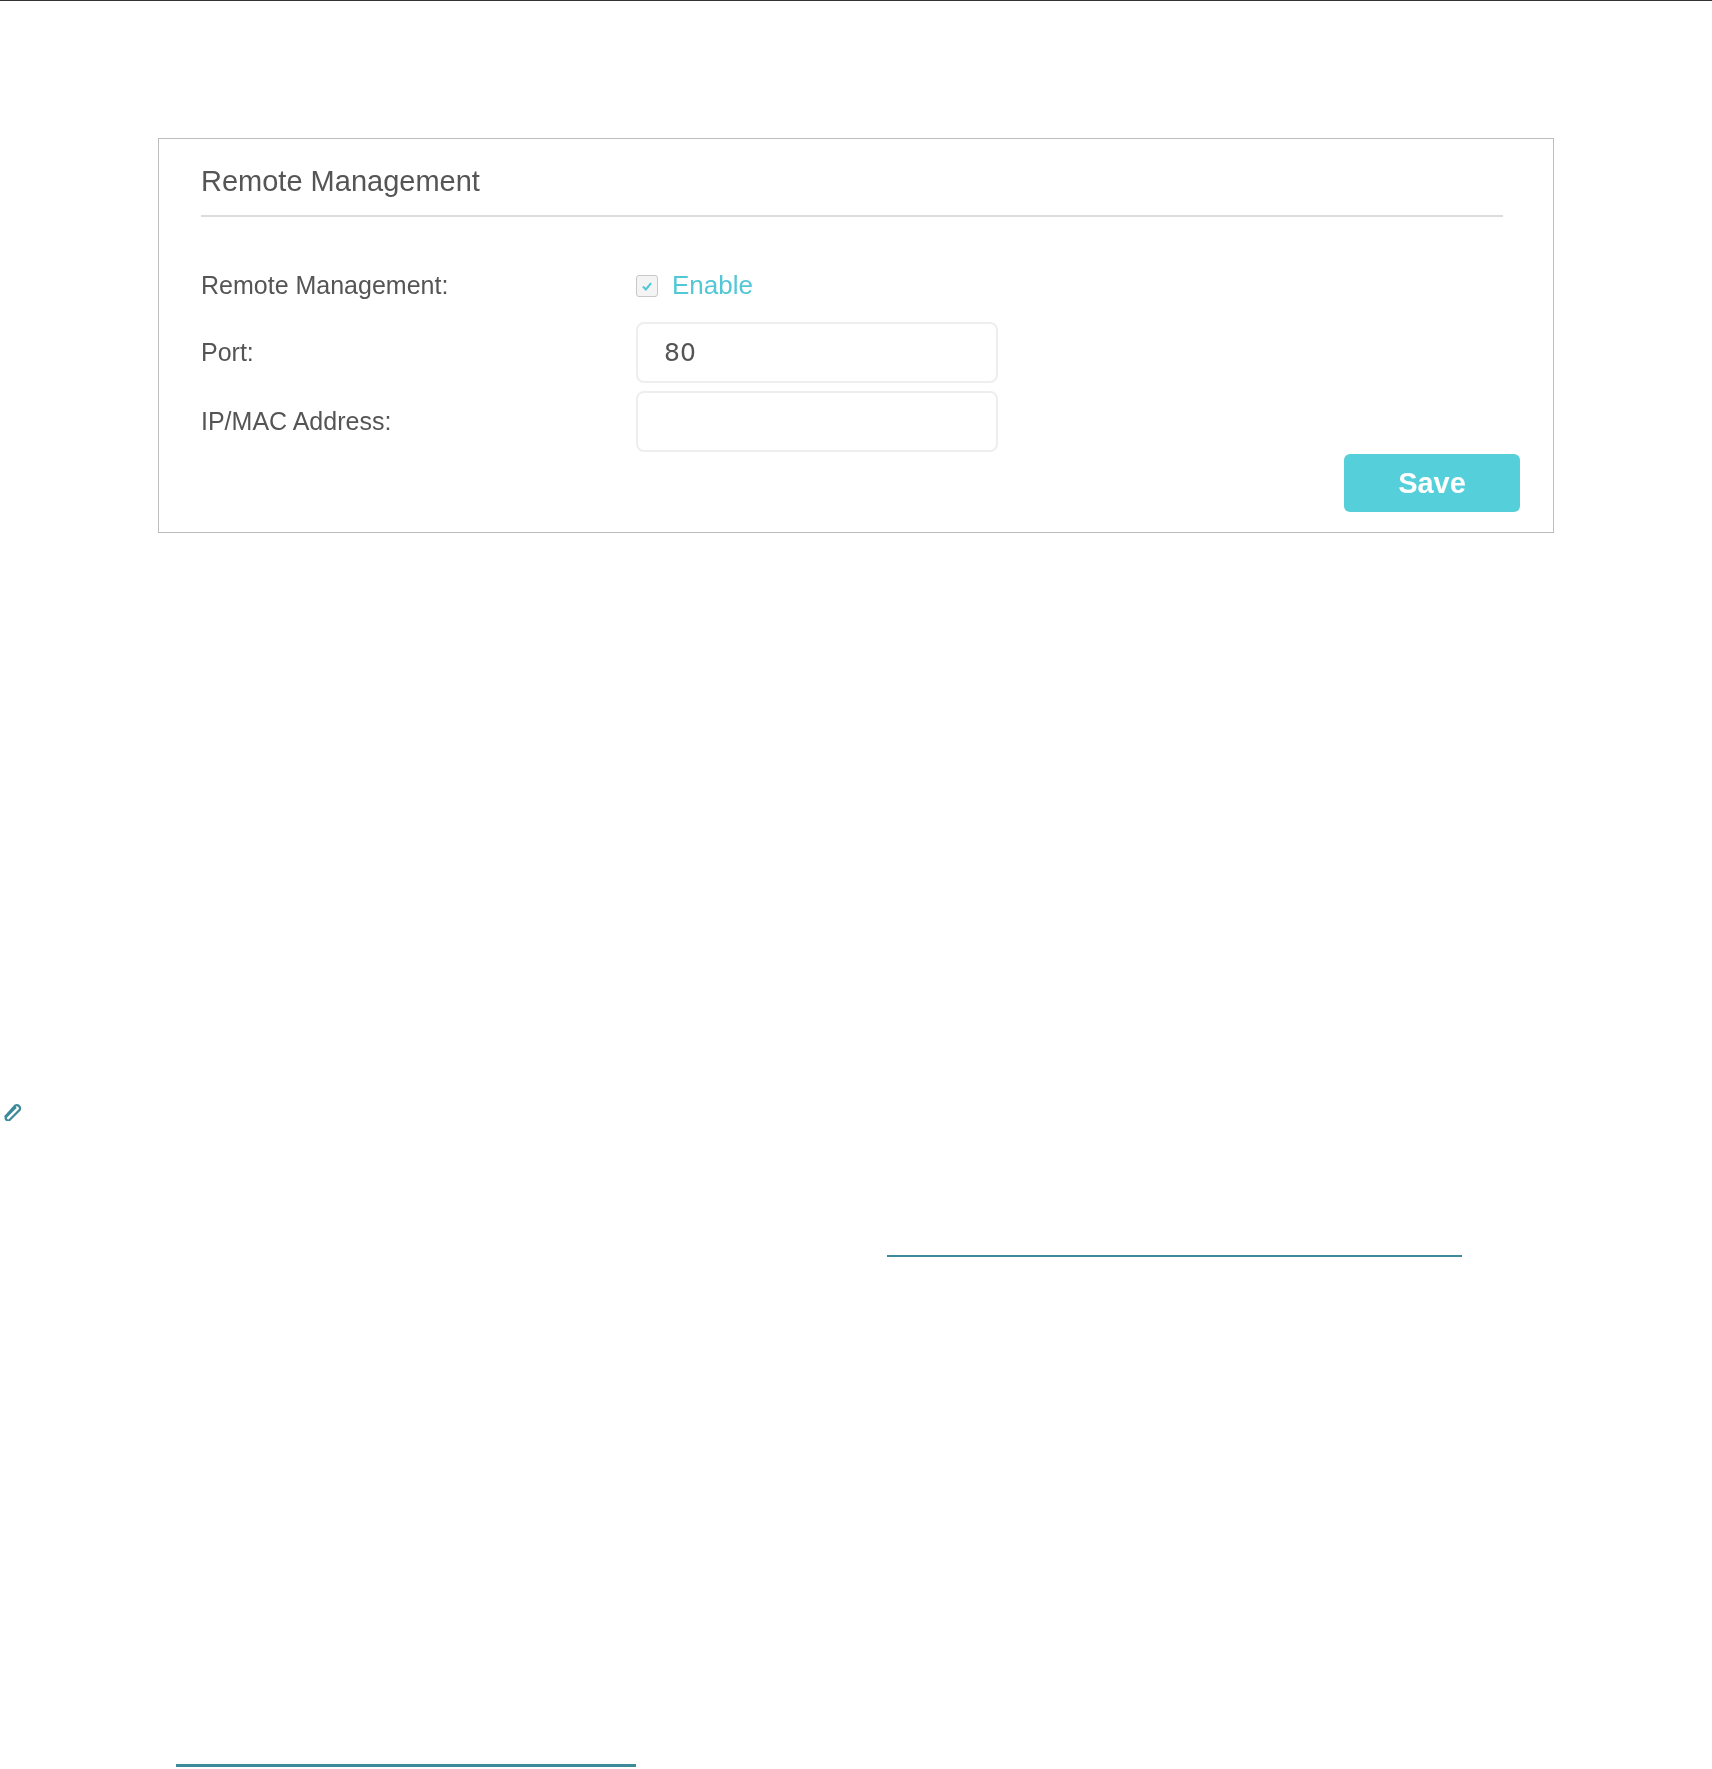  Describe the element at coordinates (712, 285) in the screenshot. I see `enable-label: Enable` at that location.